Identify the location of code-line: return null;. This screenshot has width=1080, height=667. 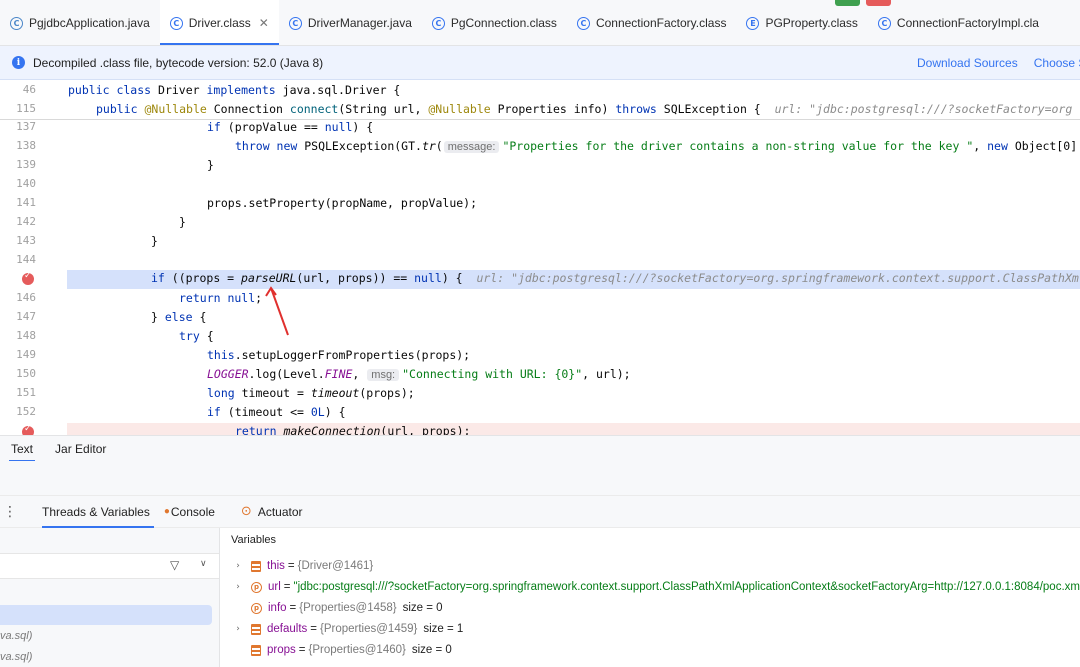
(221, 298).